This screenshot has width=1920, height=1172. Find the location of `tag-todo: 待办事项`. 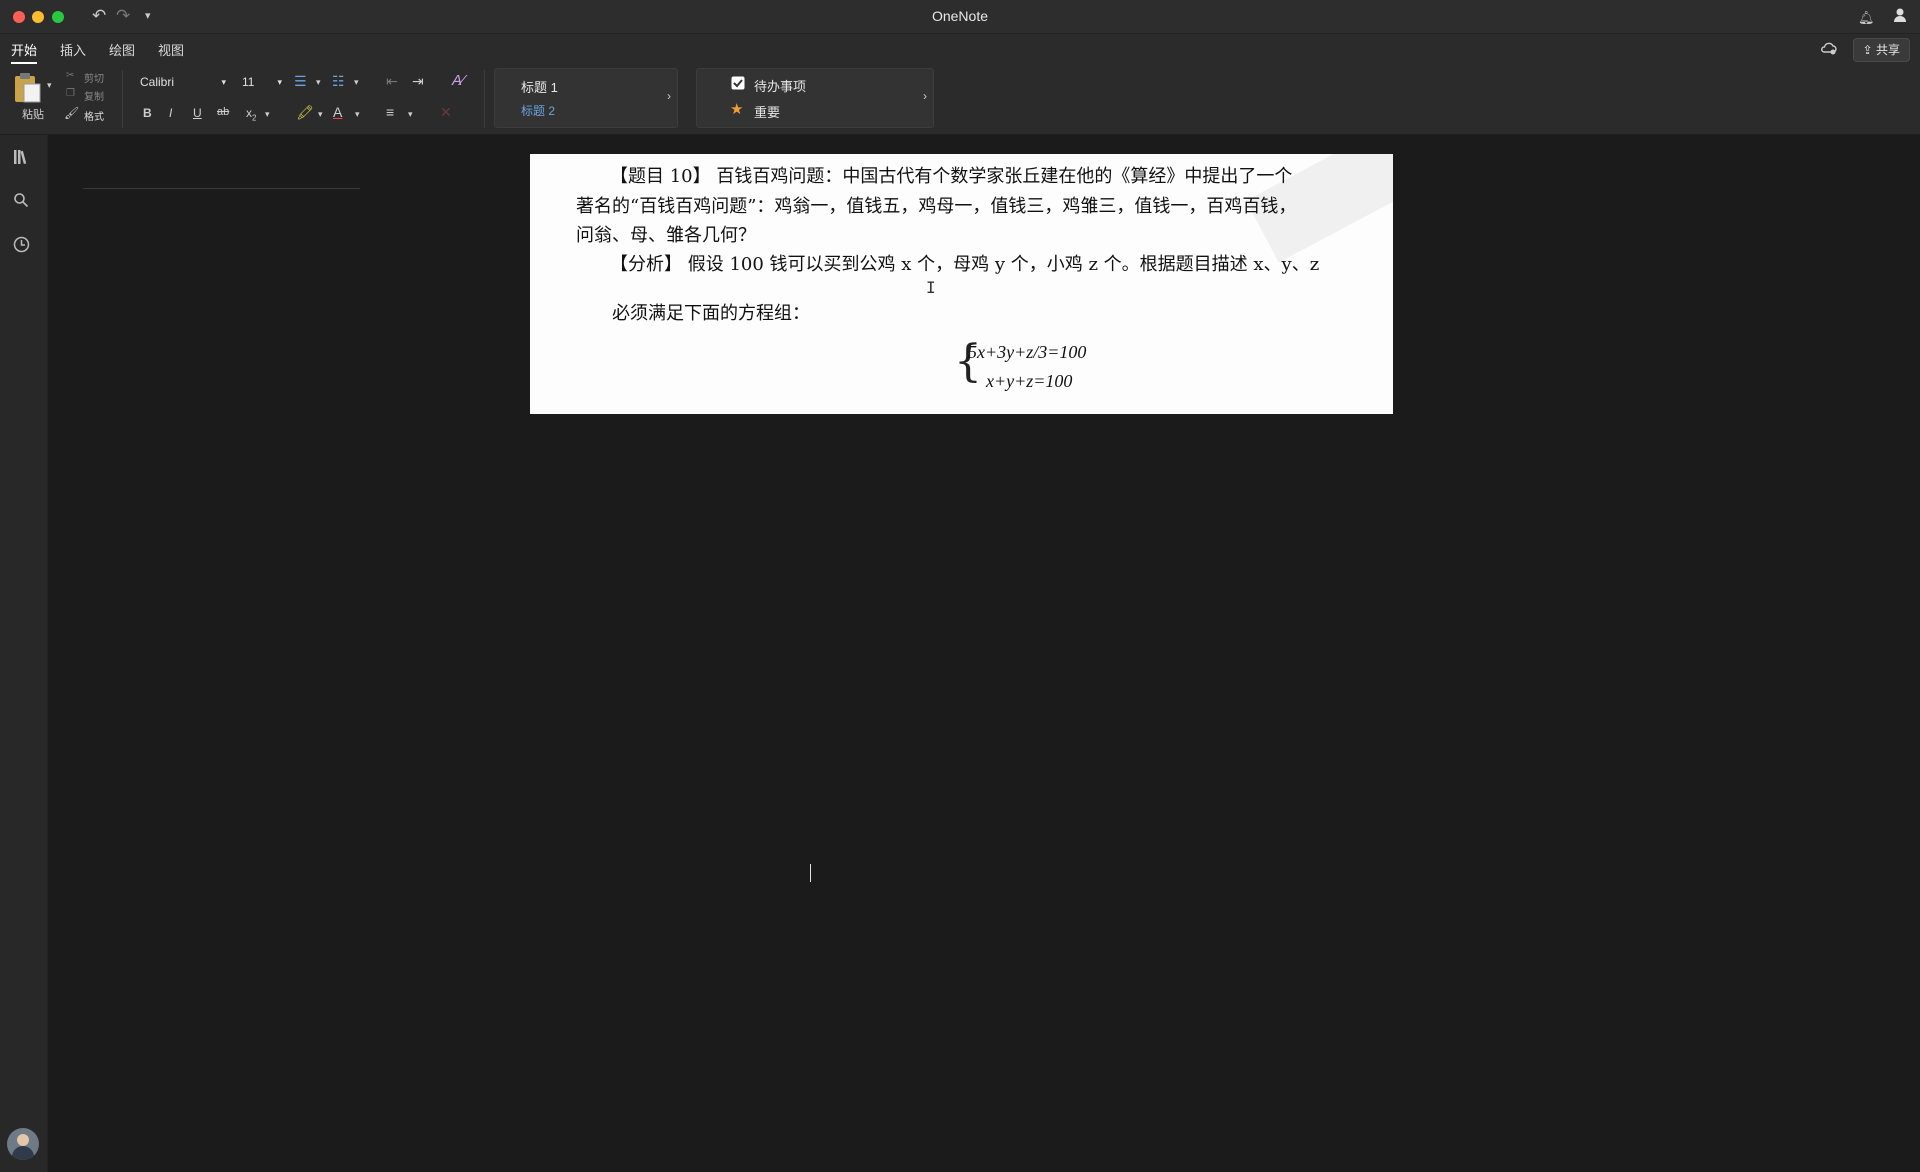

tag-todo: 待办事项 is located at coordinates (780, 85).